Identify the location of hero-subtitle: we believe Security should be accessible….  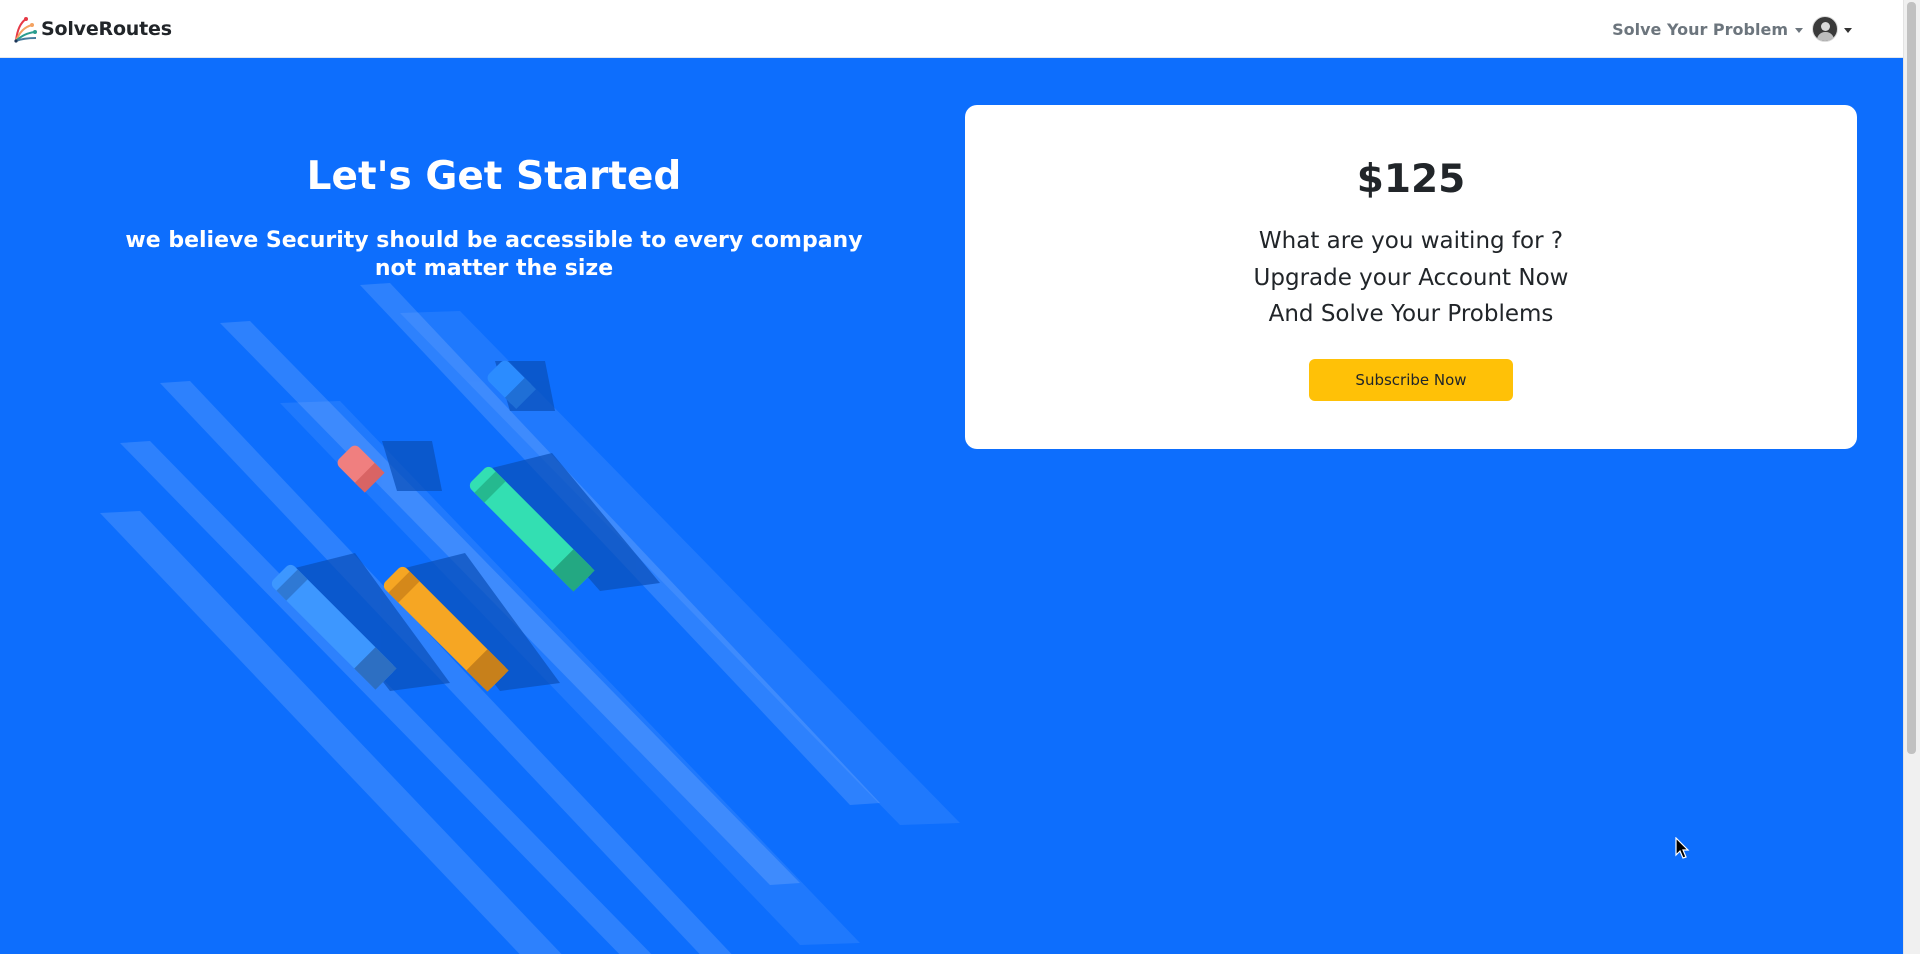
(494, 254).